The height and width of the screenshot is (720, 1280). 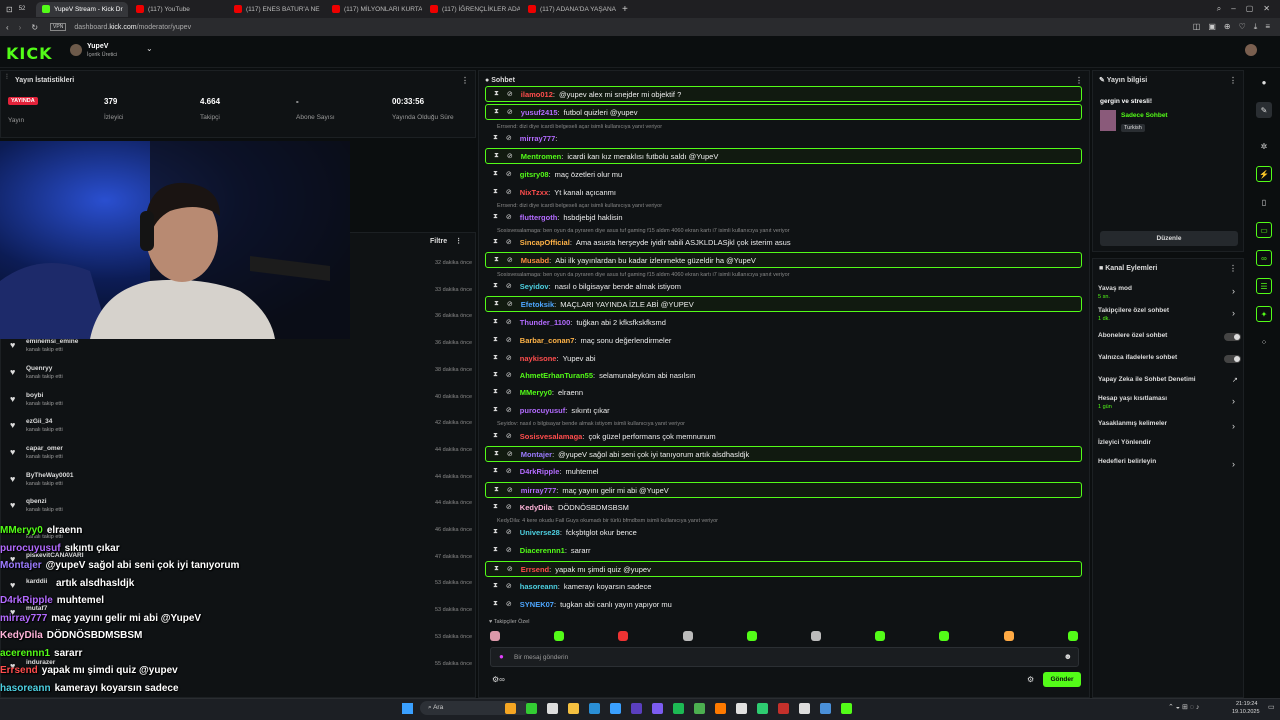 What do you see at coordinates (534, 174) in the screenshot?
I see `chat-username: gitsry08` at bounding box center [534, 174].